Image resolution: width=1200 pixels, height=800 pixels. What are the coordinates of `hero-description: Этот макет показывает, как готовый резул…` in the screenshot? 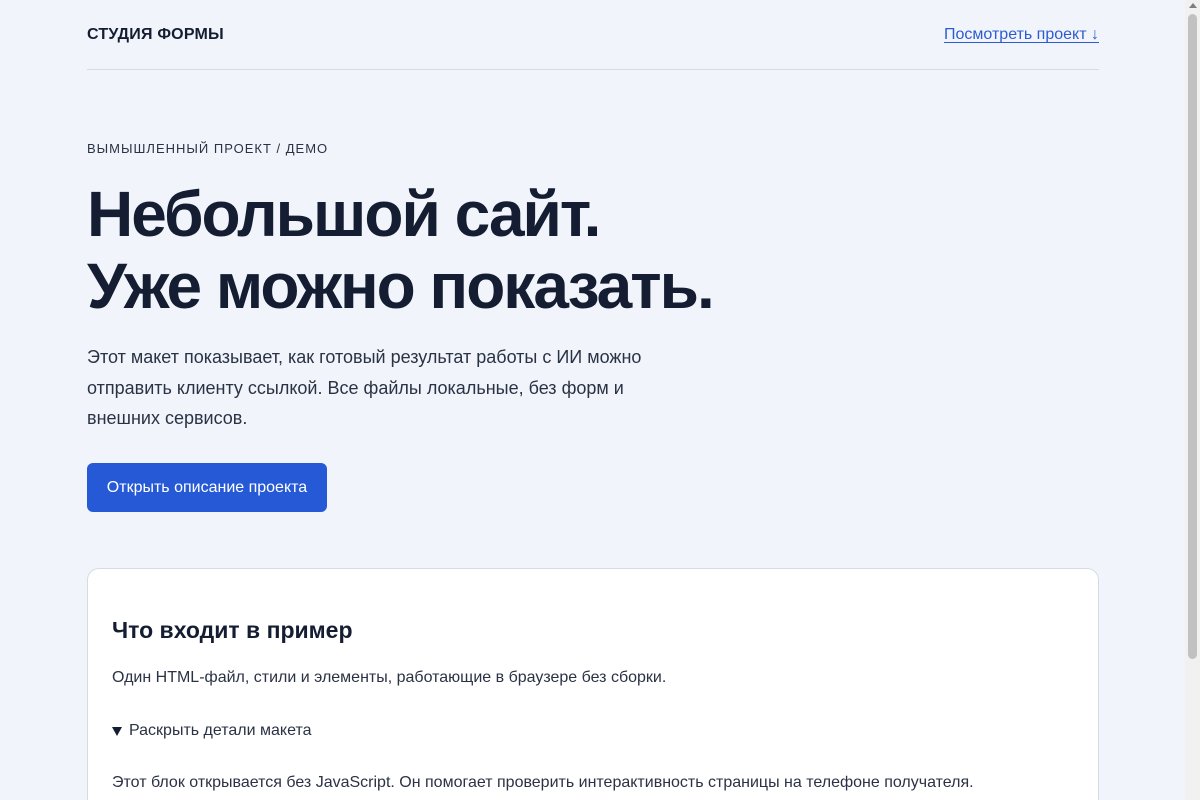 It's located at (364, 387).